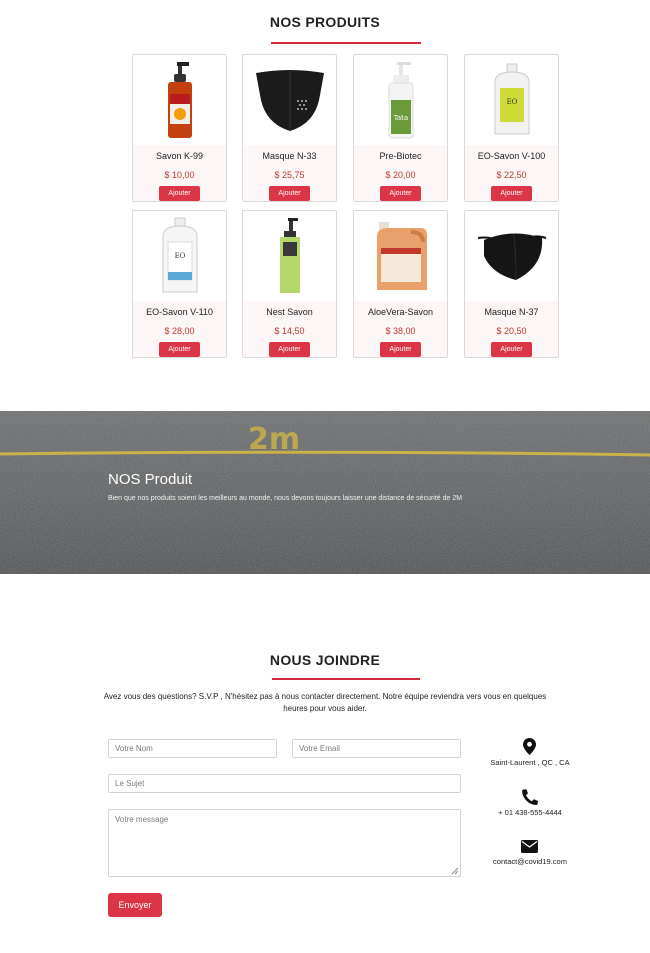 The image size is (650, 953). Describe the element at coordinates (284, 843) in the screenshot. I see `message-textarea` at that location.